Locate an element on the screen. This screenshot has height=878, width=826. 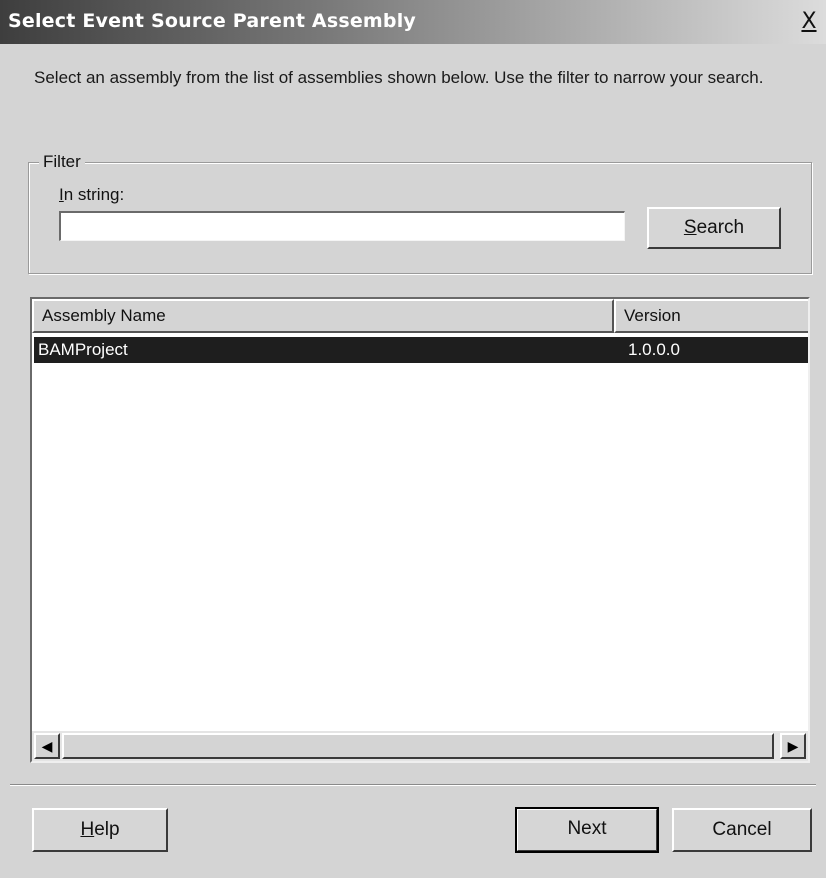
search-input is located at coordinates (342, 226).